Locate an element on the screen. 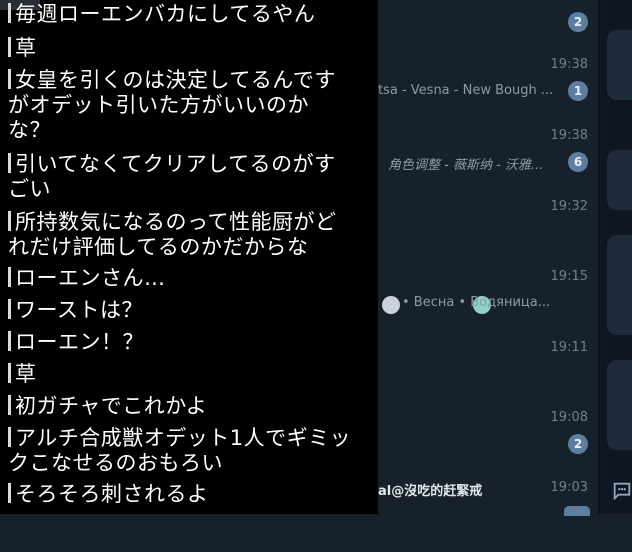  chat-time: 19:11 is located at coordinates (569, 347).